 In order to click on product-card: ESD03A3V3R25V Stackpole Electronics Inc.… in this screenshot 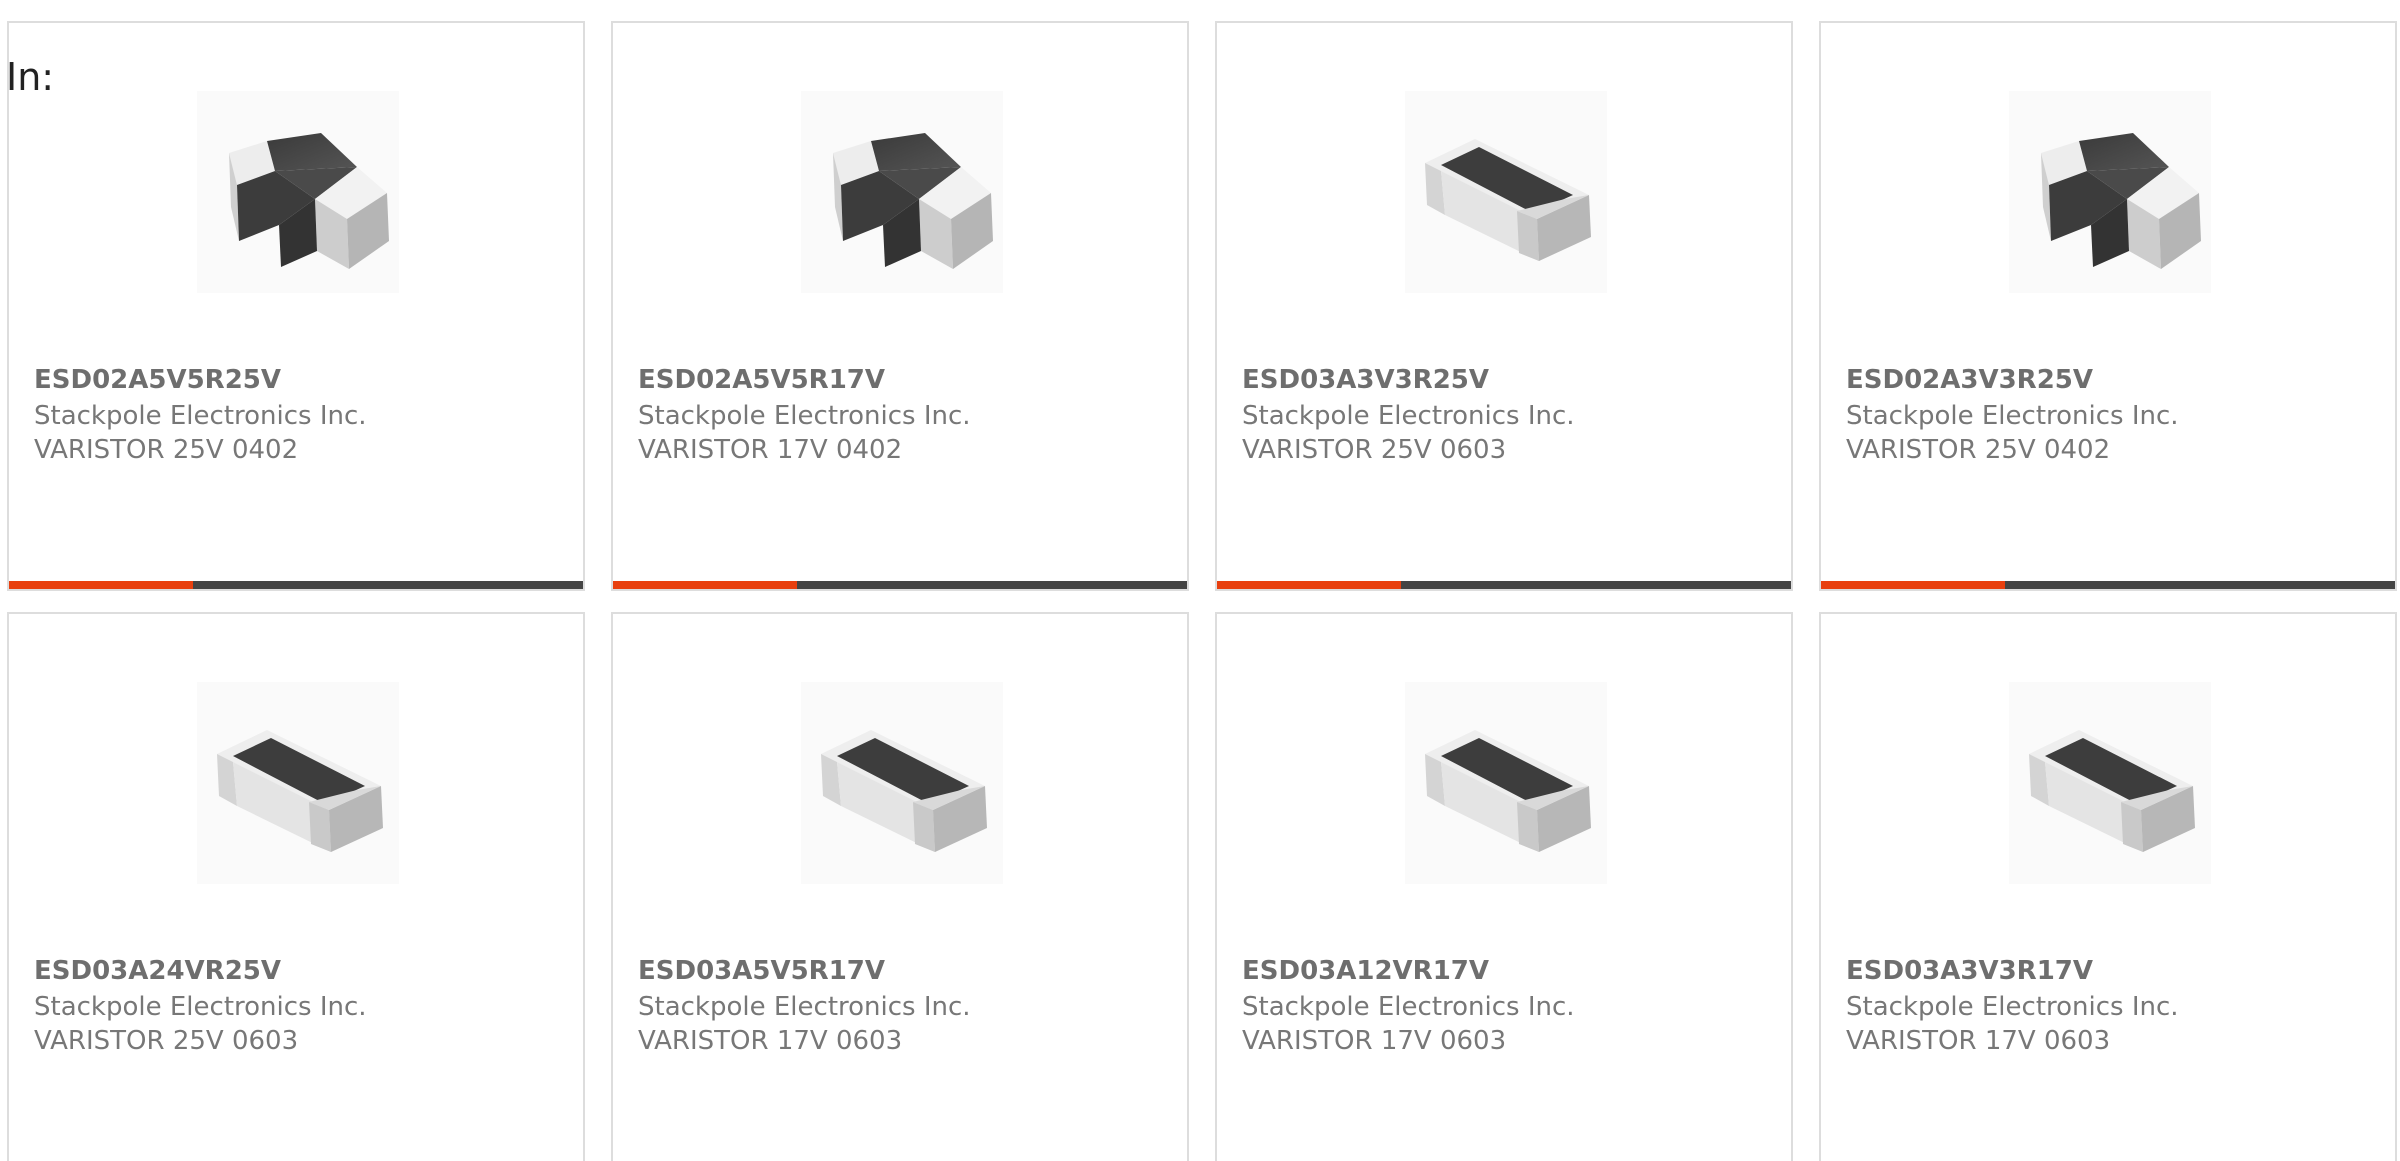, I will do `click(1504, 306)`.